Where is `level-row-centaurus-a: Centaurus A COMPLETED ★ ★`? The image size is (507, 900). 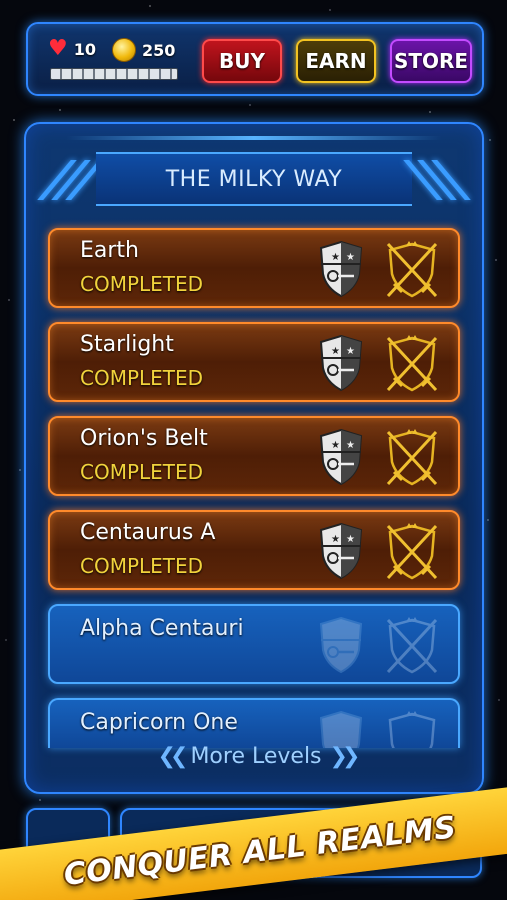 level-row-centaurus-a: Centaurus A COMPLETED ★ ★ is located at coordinates (254, 550).